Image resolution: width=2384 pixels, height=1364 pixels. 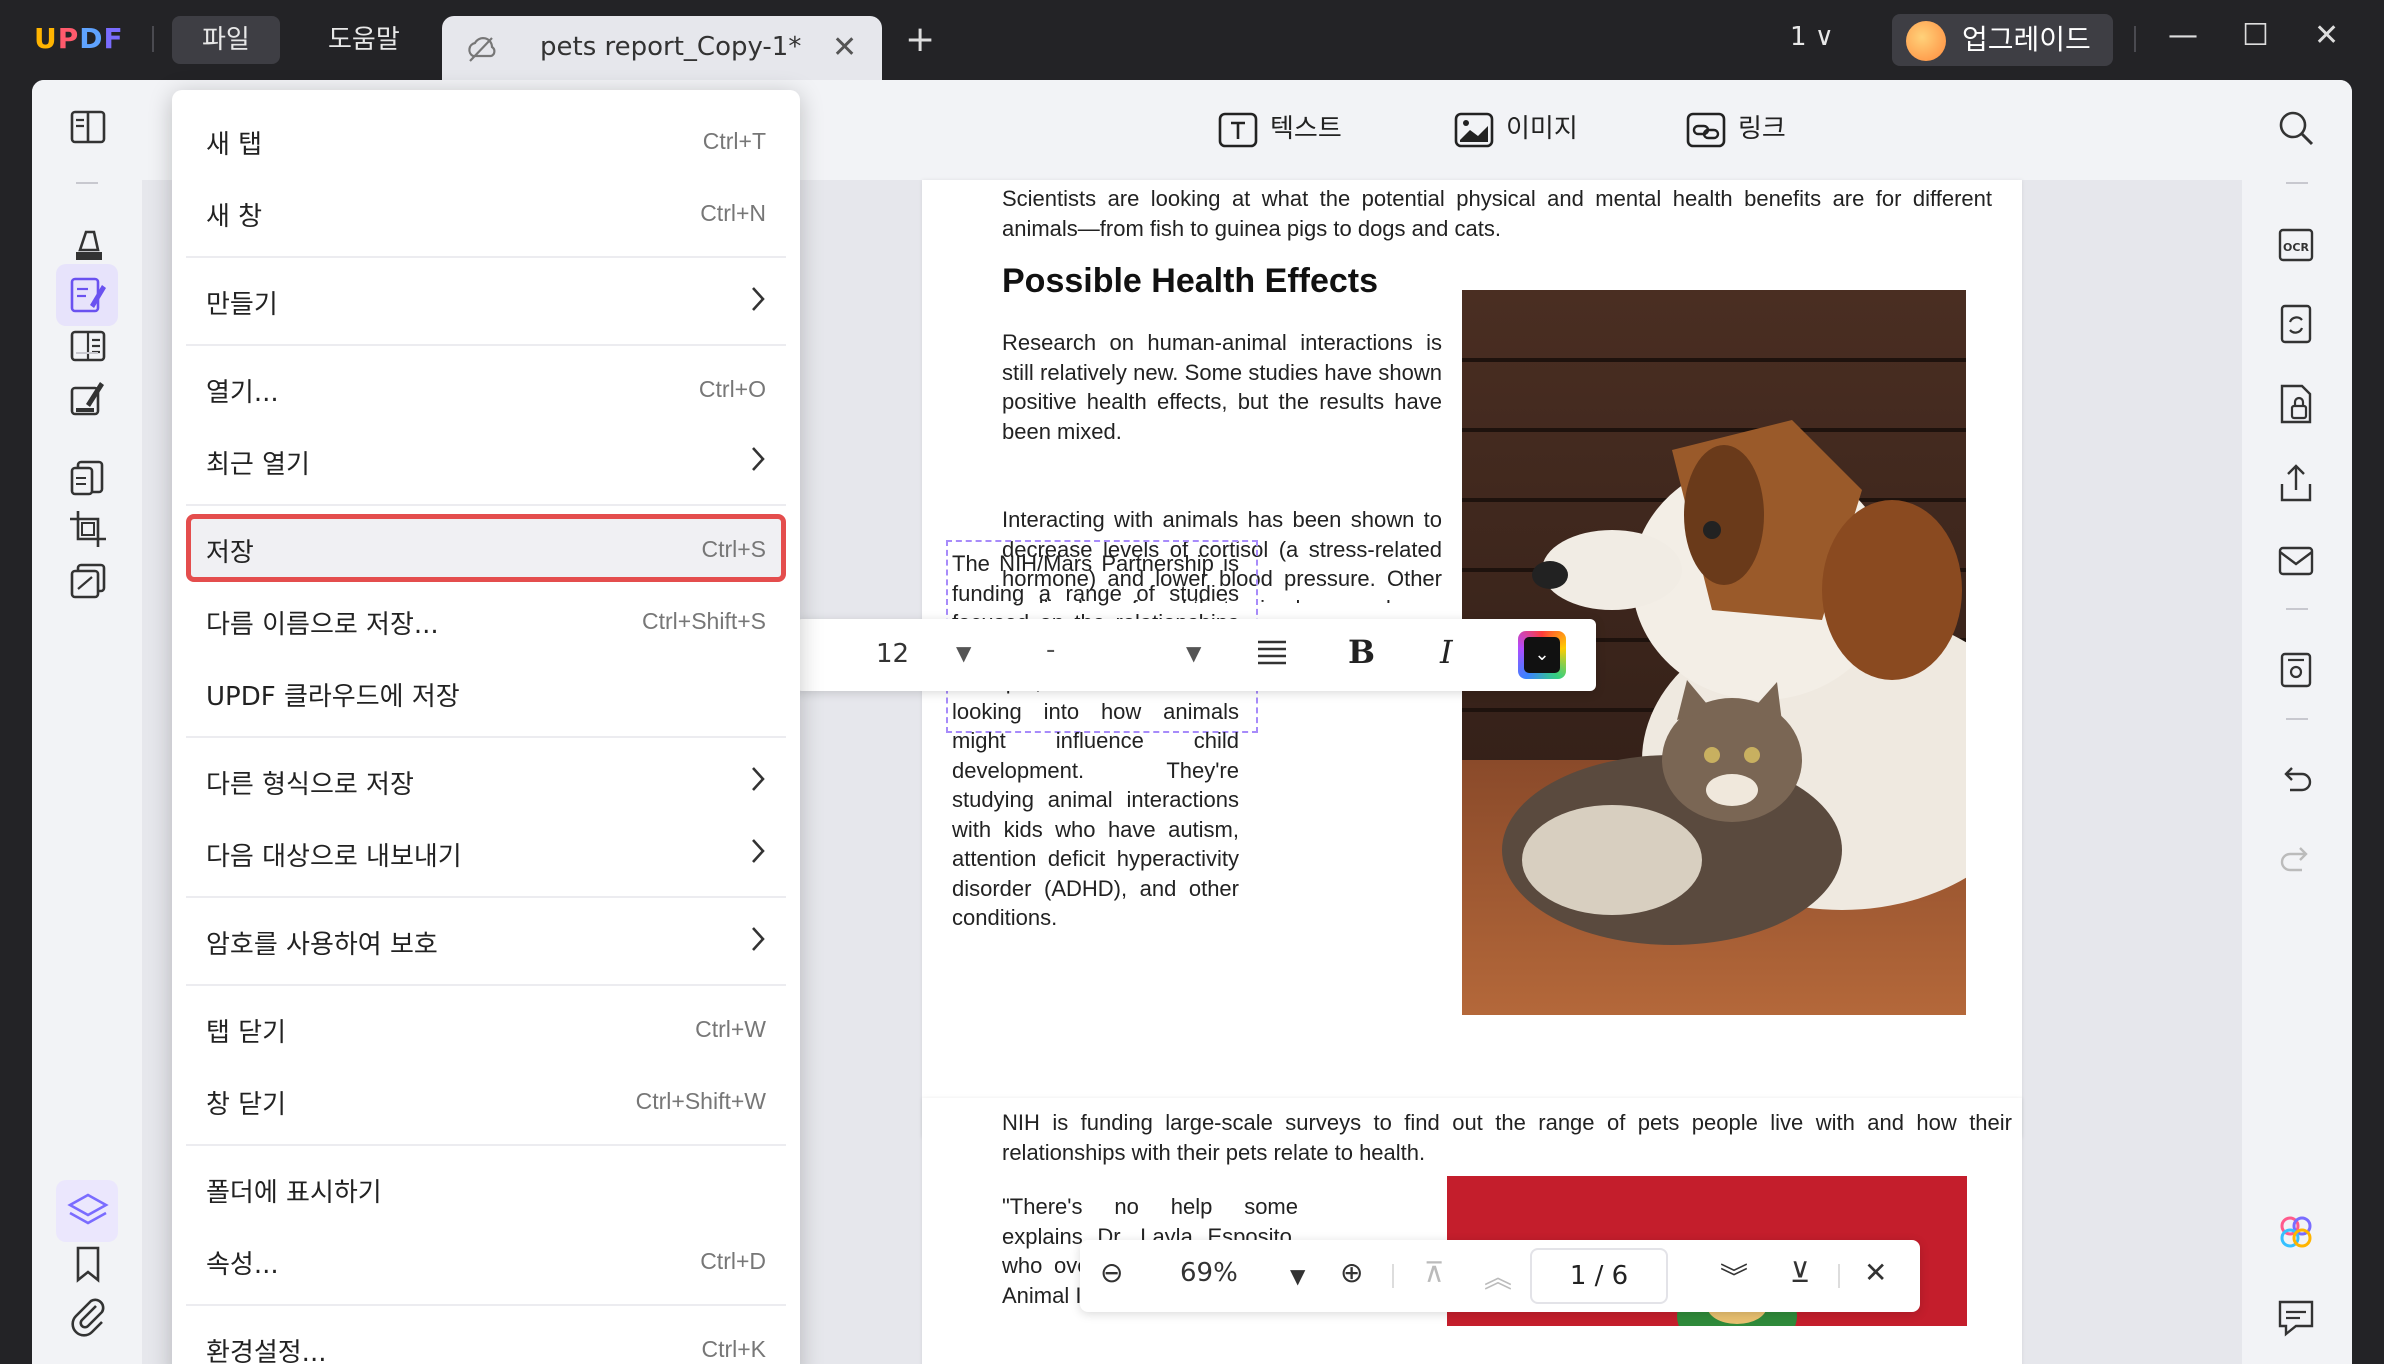 I want to click on tool-link: 링크, so click(x=1736, y=128).